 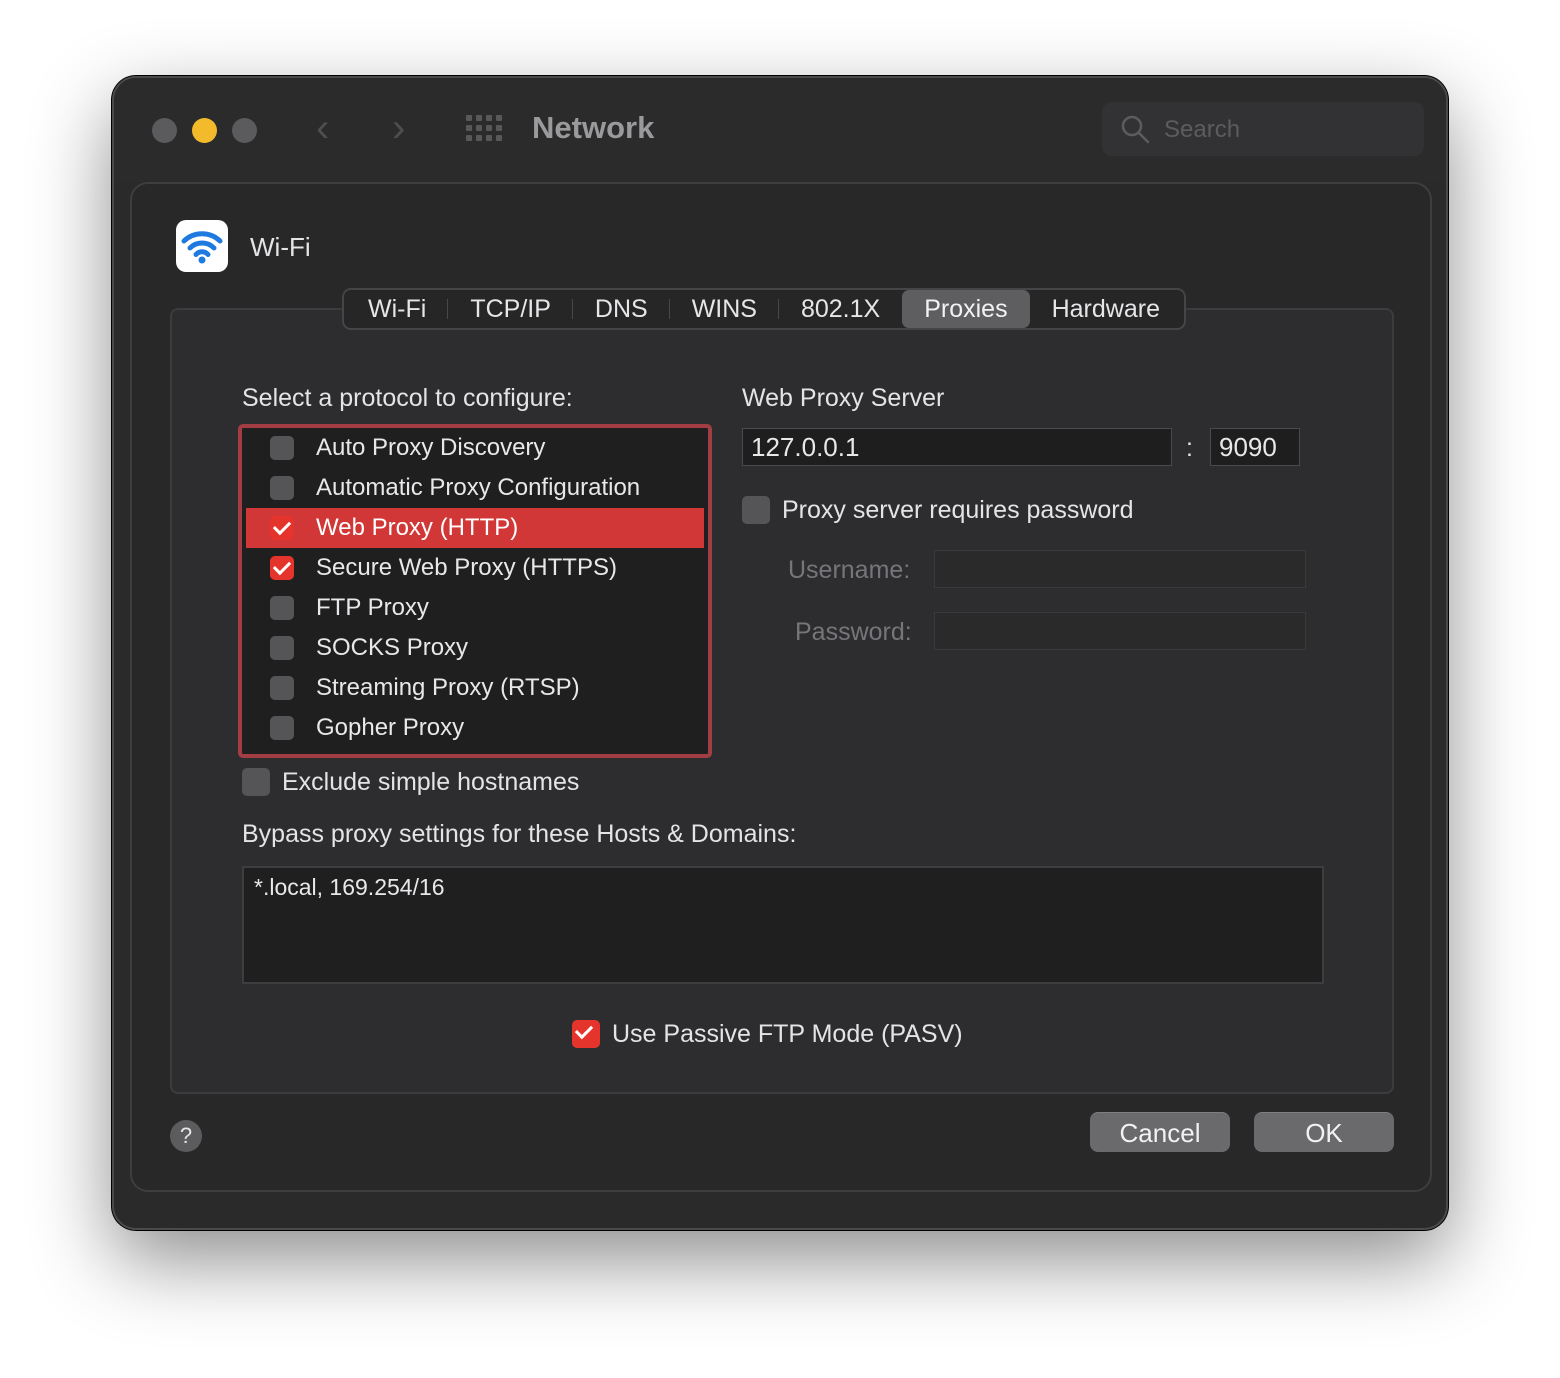 I want to click on passive-ftp-checkbox, so click(x=586, y=1034).